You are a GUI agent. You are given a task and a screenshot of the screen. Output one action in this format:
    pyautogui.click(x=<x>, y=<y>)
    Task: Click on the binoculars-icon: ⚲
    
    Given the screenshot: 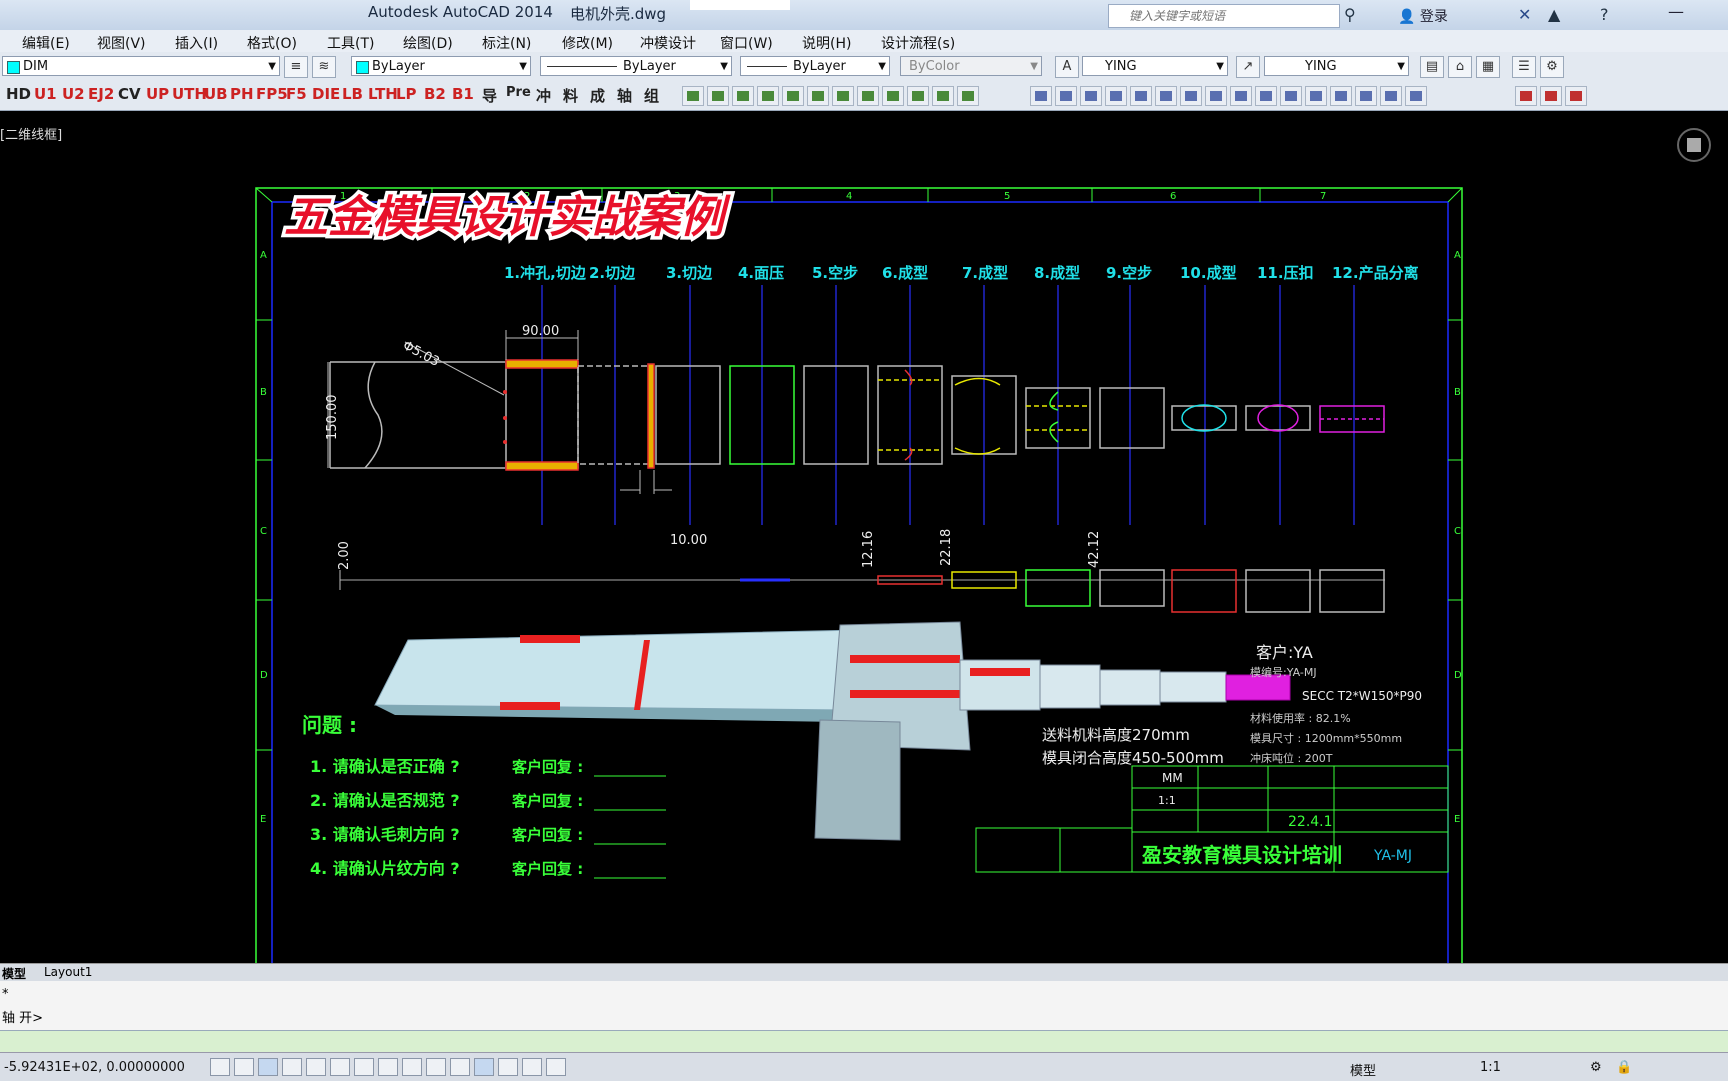 What is the action you would take?
    pyautogui.click(x=1350, y=14)
    